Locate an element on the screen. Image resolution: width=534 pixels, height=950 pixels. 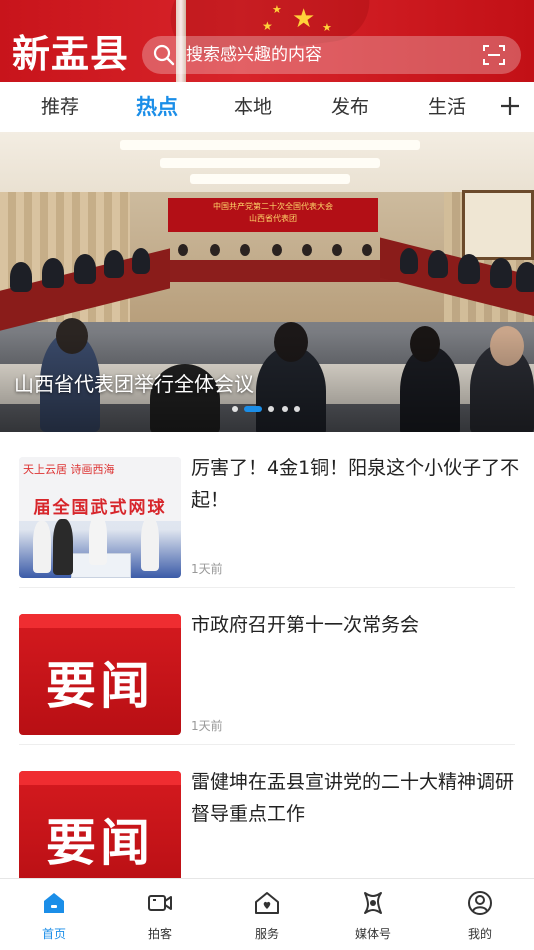
video-camera-icon is located at coordinates (160, 903).